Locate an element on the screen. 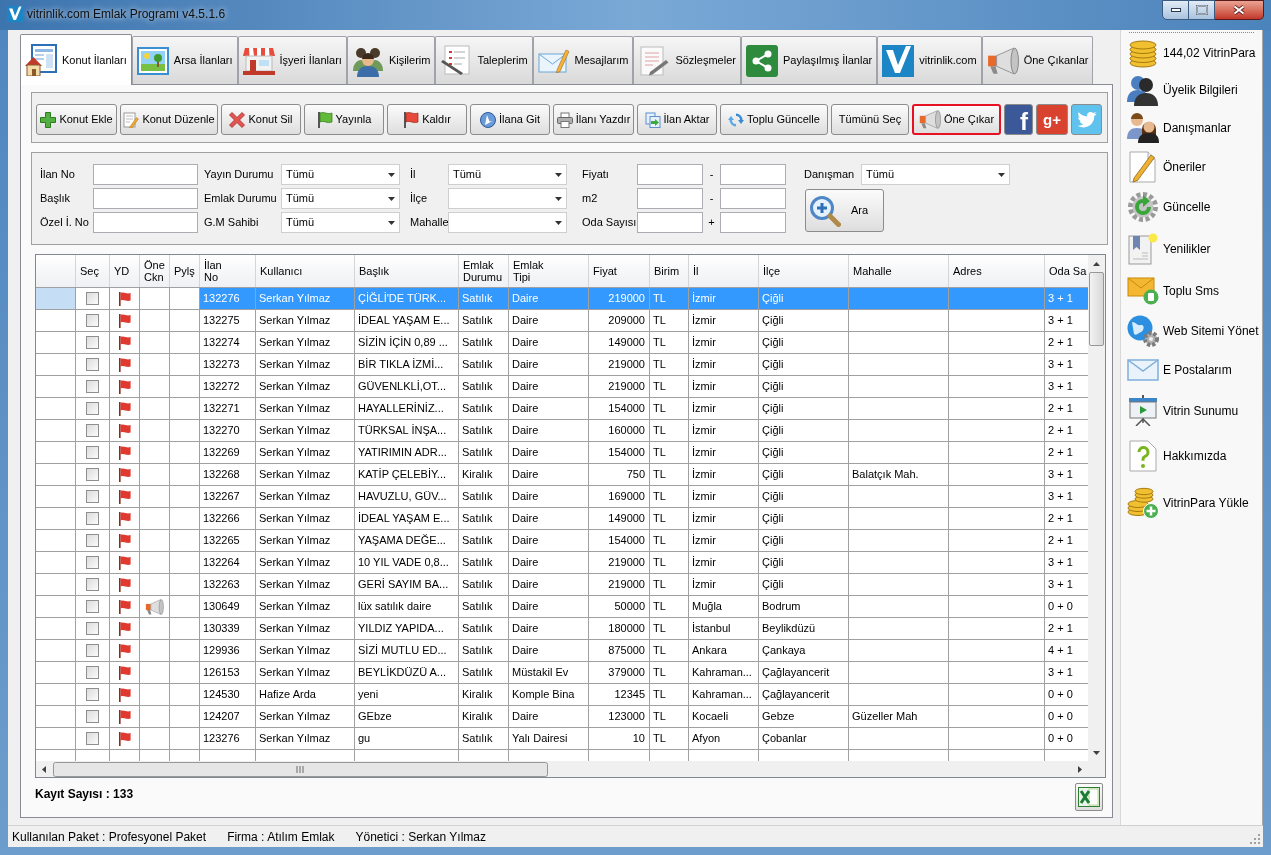 The width and height of the screenshot is (1271, 855). column-header: Başlık is located at coordinates (407, 271).